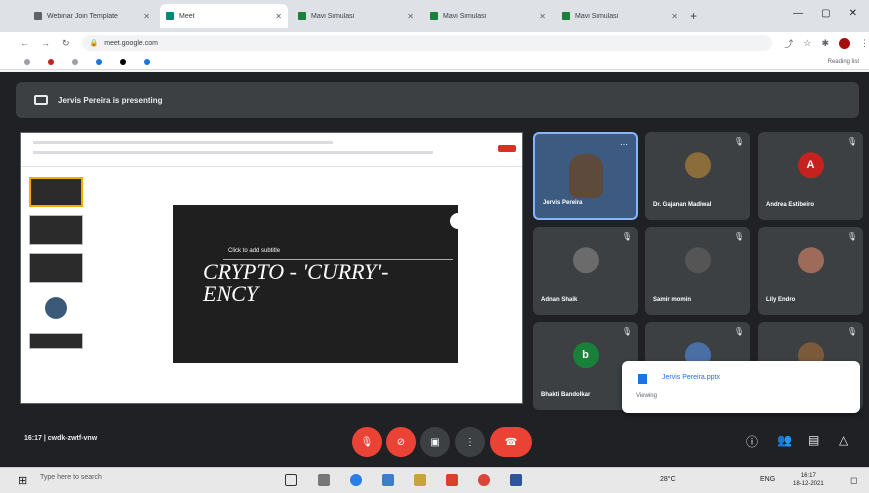  What do you see at coordinates (808, 480) in the screenshot?
I see `taskbar-clock: 16:17 18-12-2021` at bounding box center [808, 480].